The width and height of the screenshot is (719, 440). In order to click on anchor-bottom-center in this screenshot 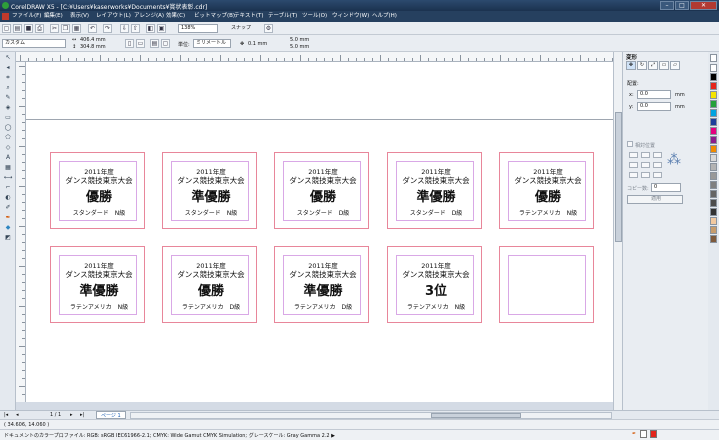, I will do `click(645, 175)`.